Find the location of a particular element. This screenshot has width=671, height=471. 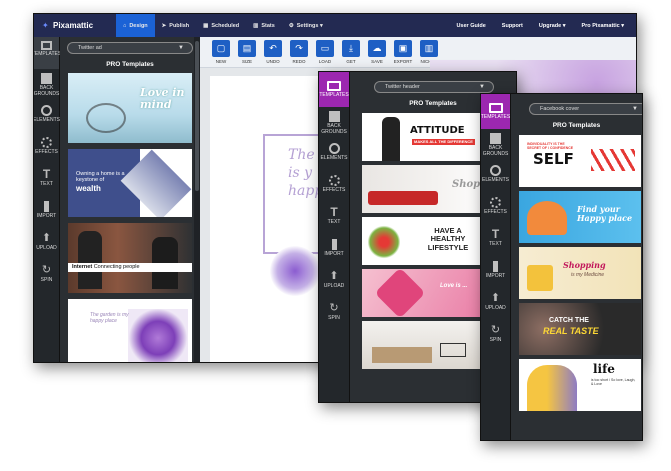

template-card is located at coordinates (428, 345).